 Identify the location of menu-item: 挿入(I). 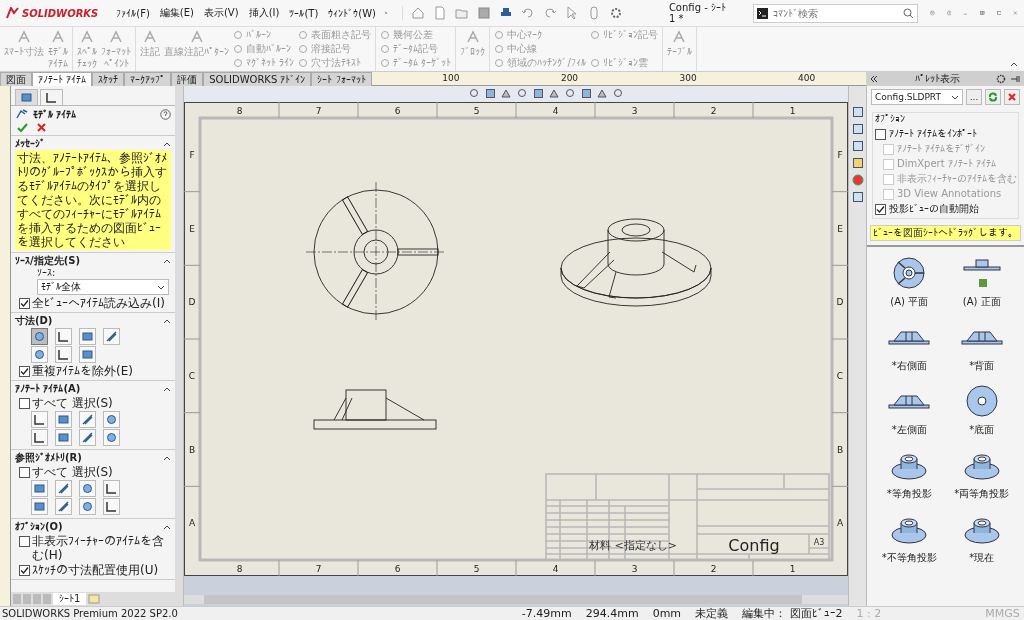
(264, 13).